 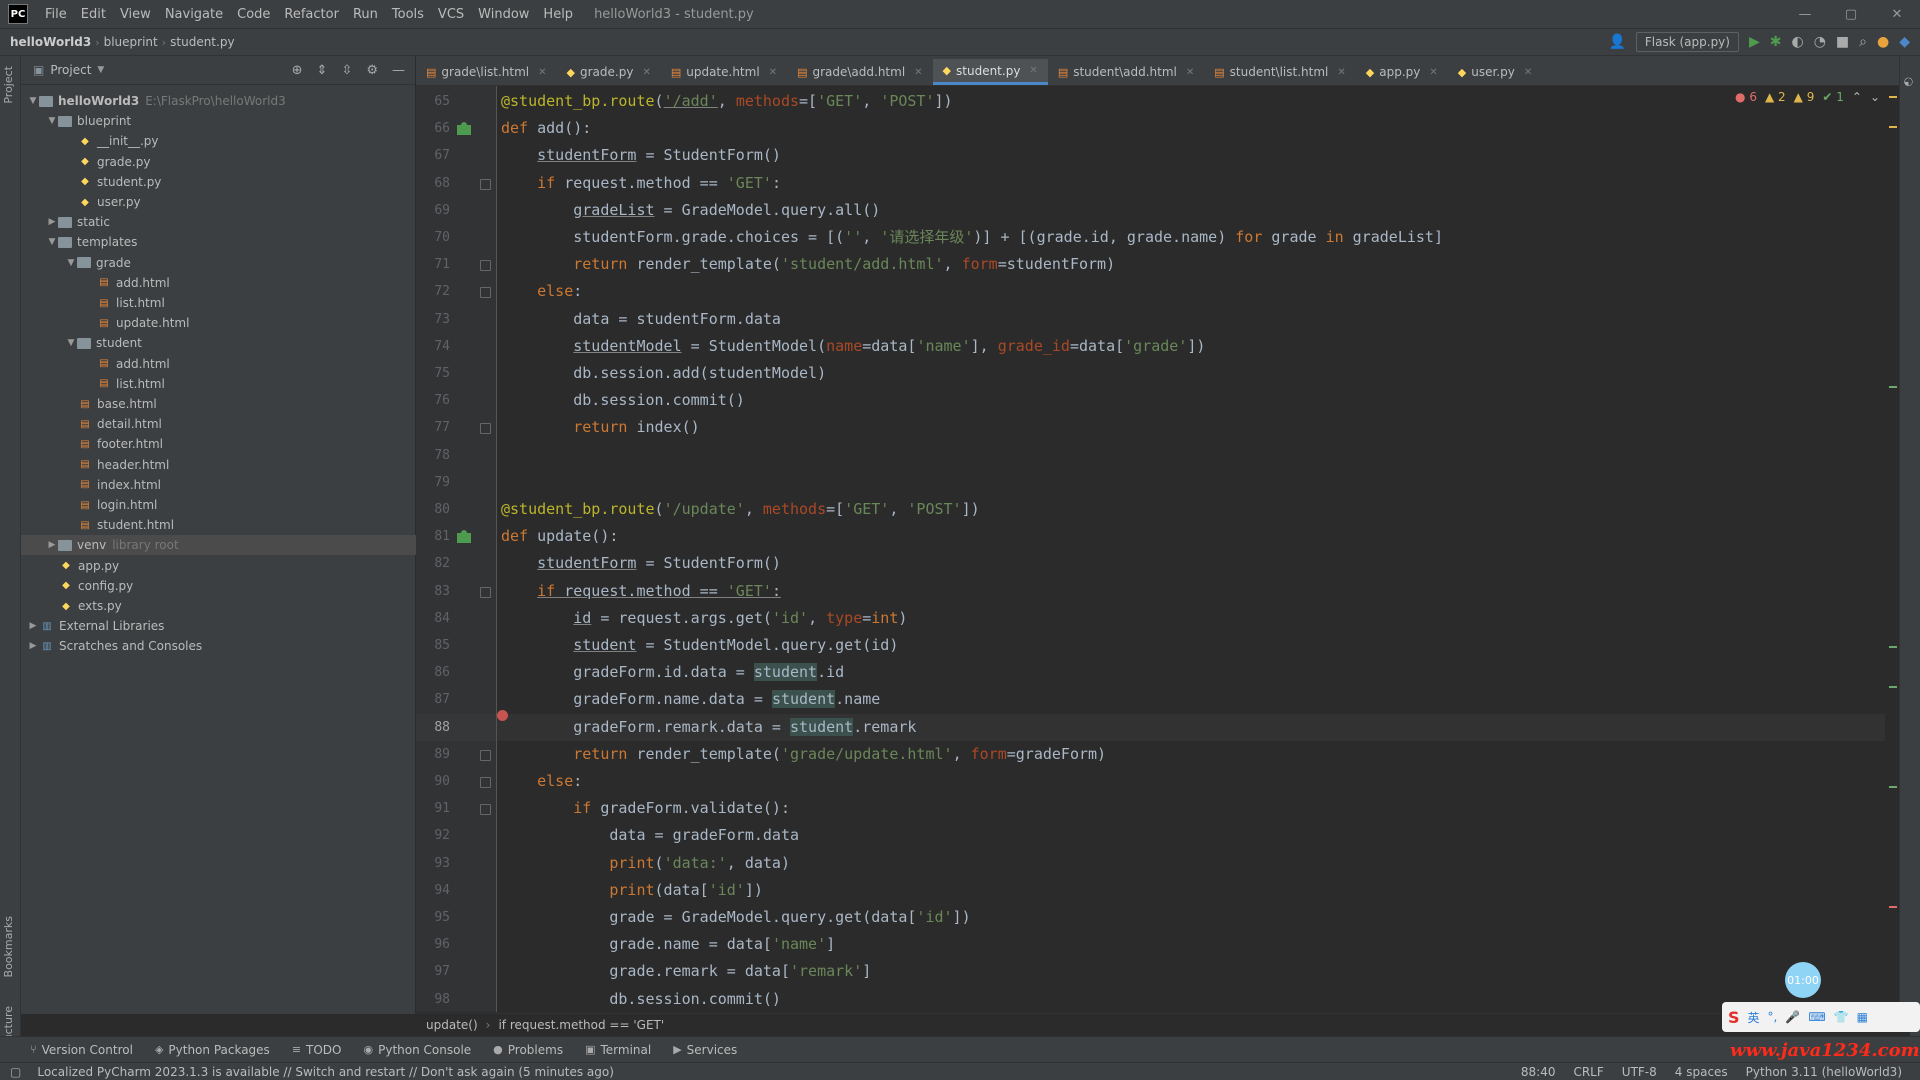 I want to click on line-number: 88, so click(x=433, y=727).